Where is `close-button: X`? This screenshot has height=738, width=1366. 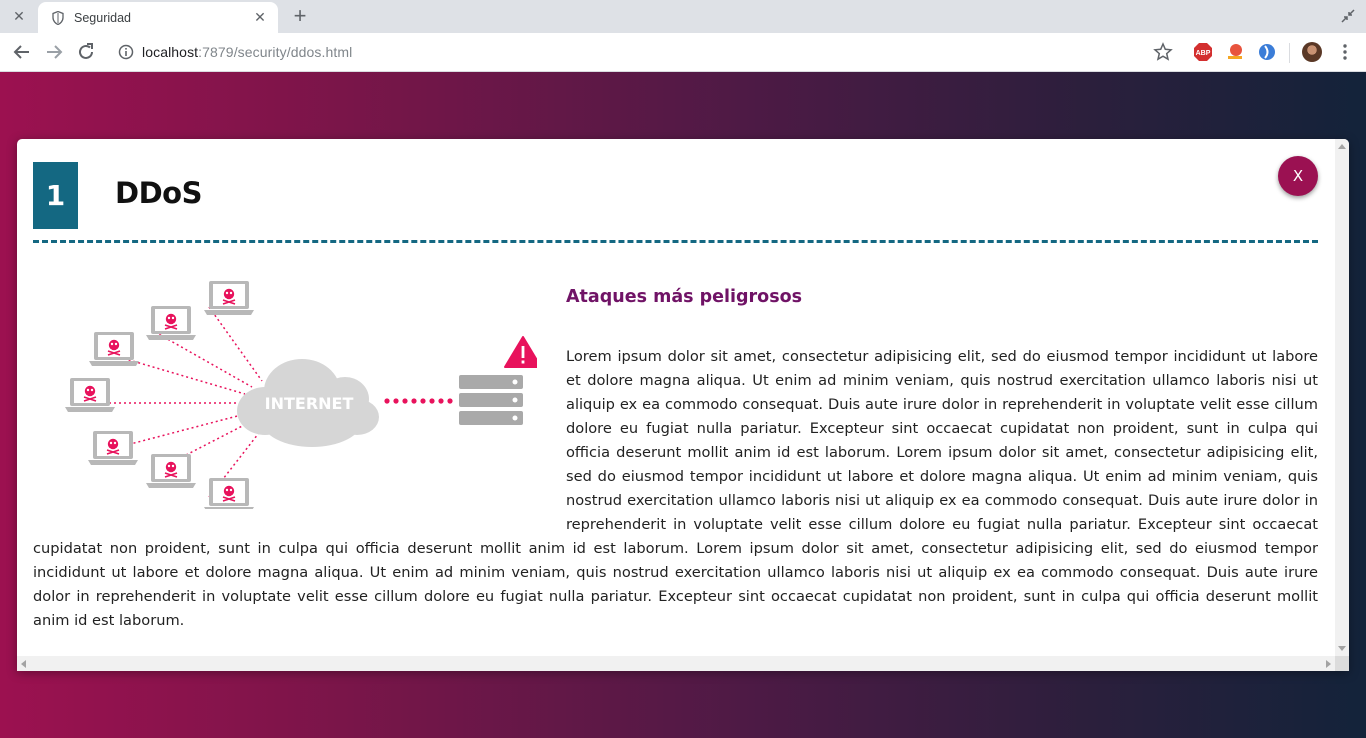
close-button: X is located at coordinates (1298, 176).